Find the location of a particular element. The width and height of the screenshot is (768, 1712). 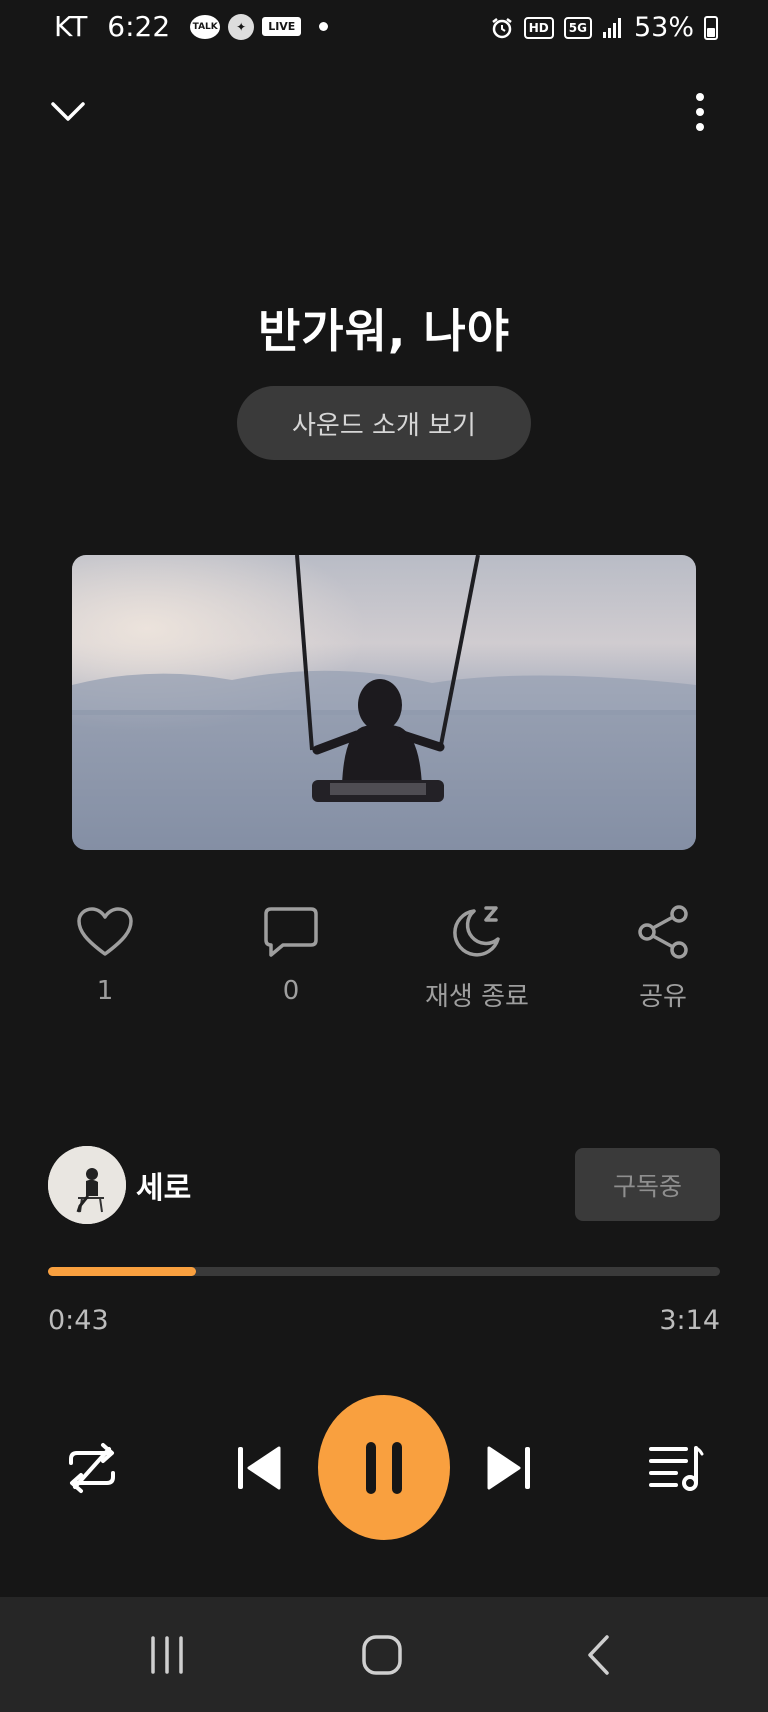

comment-icon is located at coordinates (291, 932).